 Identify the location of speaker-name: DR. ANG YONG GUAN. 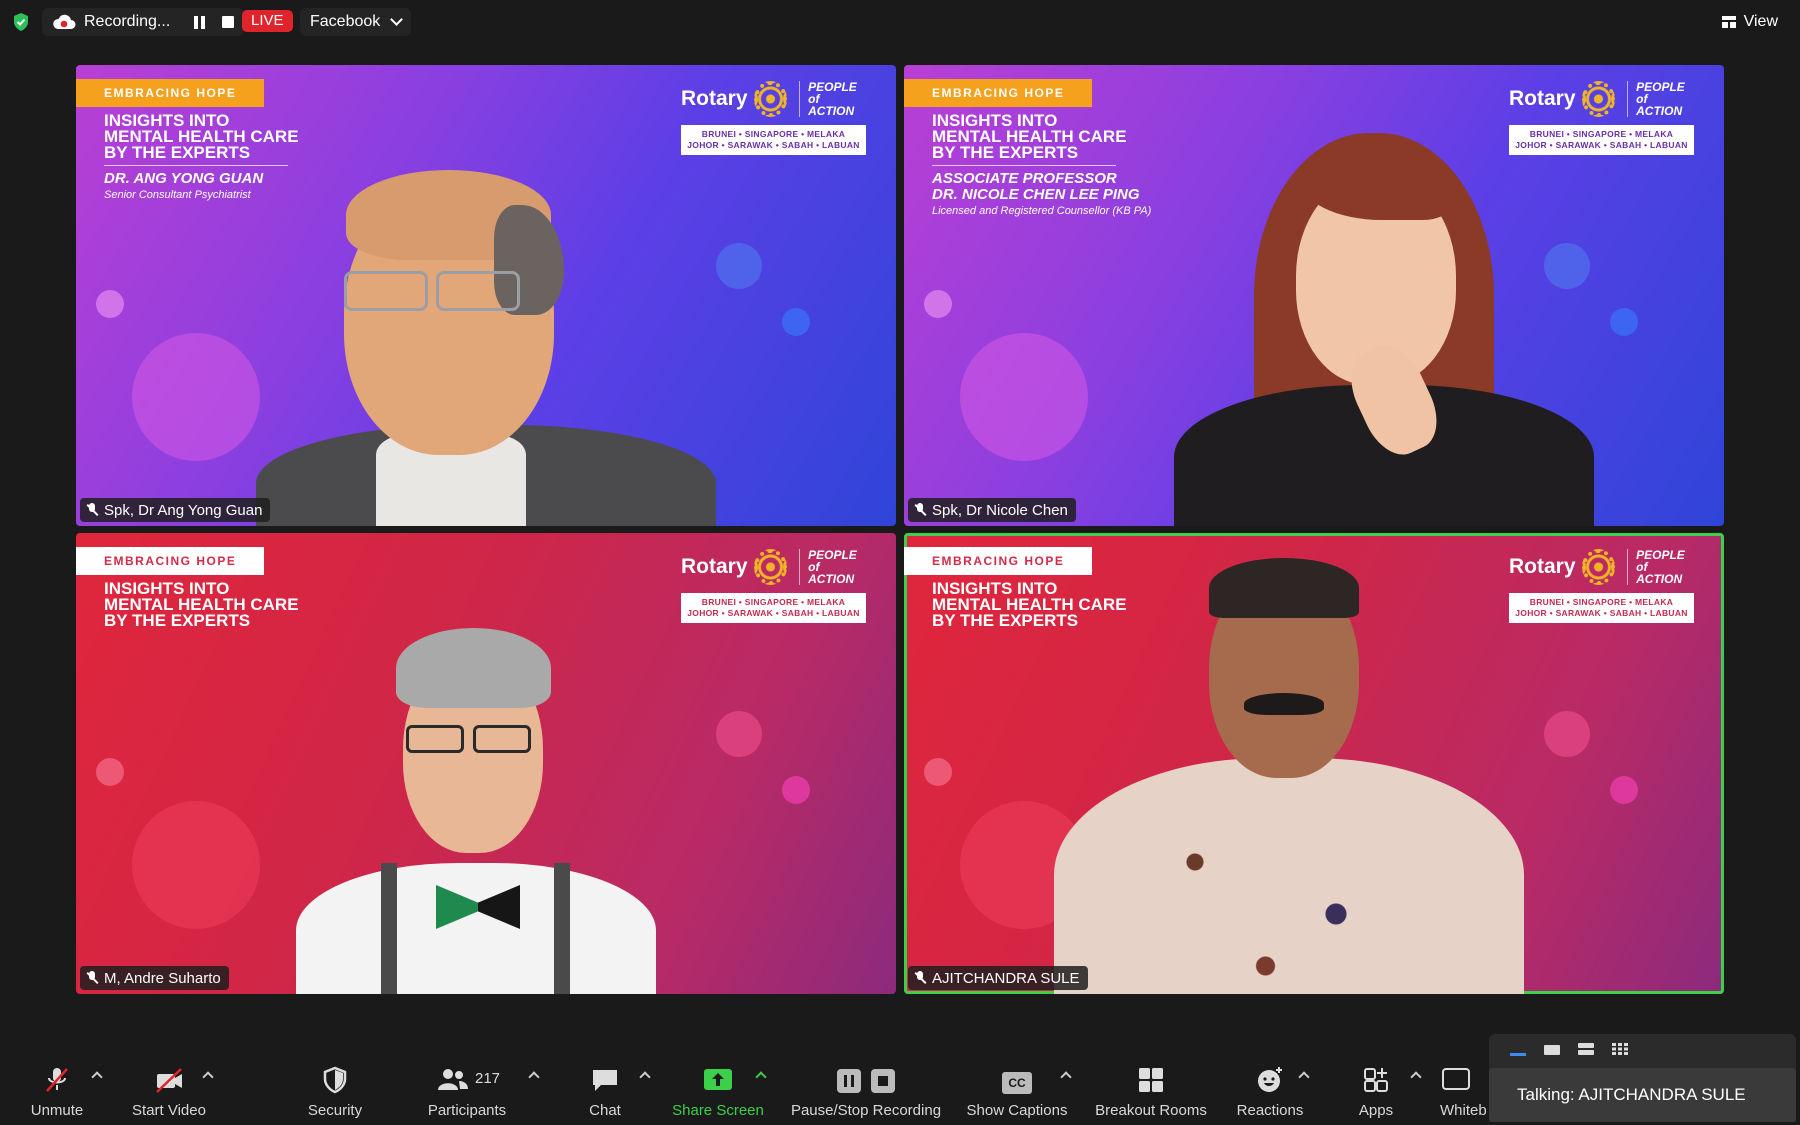
(184, 178).